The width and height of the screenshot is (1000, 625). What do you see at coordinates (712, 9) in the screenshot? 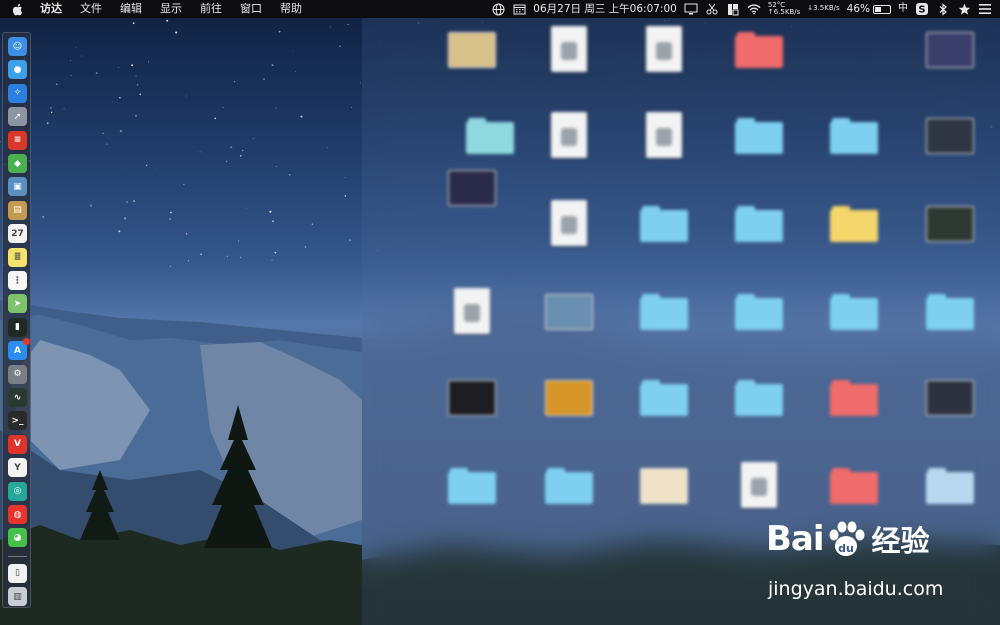
I see `scissors-icon` at bounding box center [712, 9].